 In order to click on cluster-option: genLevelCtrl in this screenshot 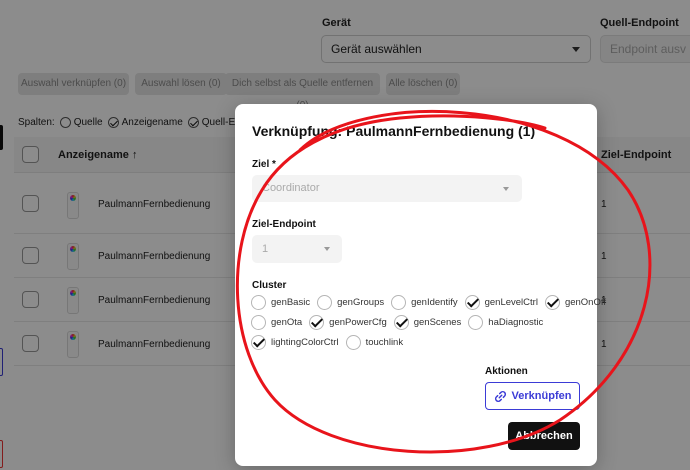, I will do `click(501, 302)`.